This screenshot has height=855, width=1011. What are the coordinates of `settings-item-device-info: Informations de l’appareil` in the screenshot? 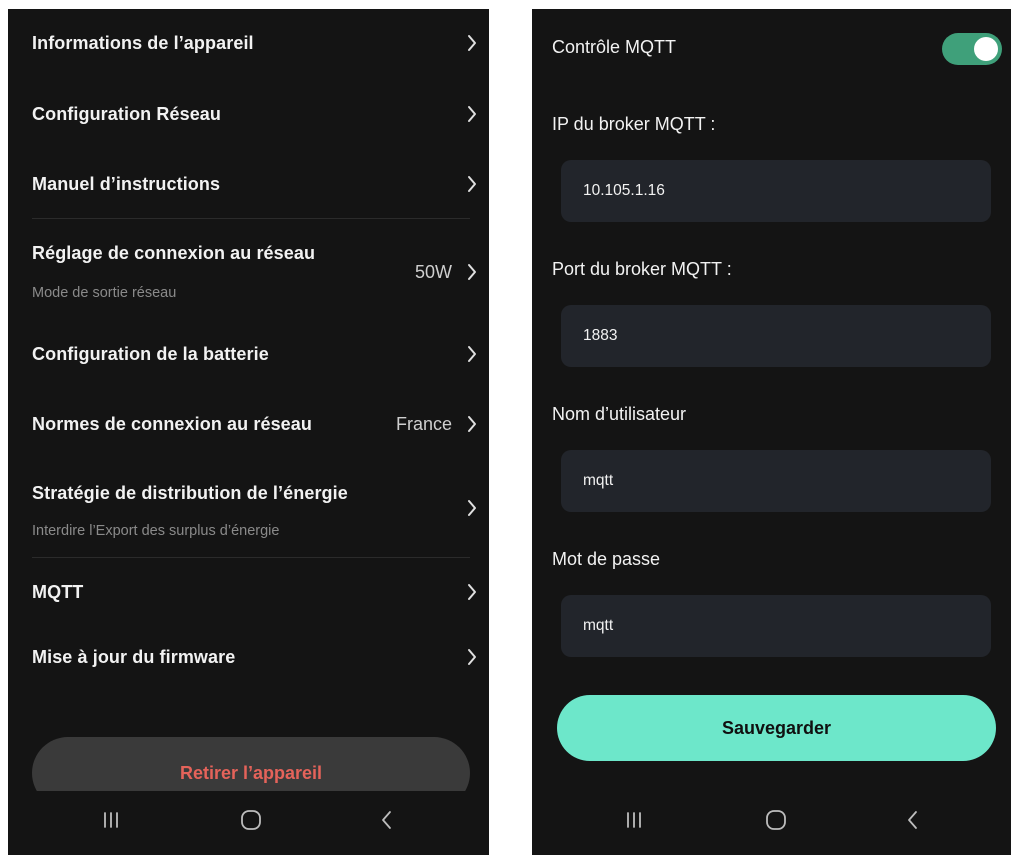 It's located at (255, 43).